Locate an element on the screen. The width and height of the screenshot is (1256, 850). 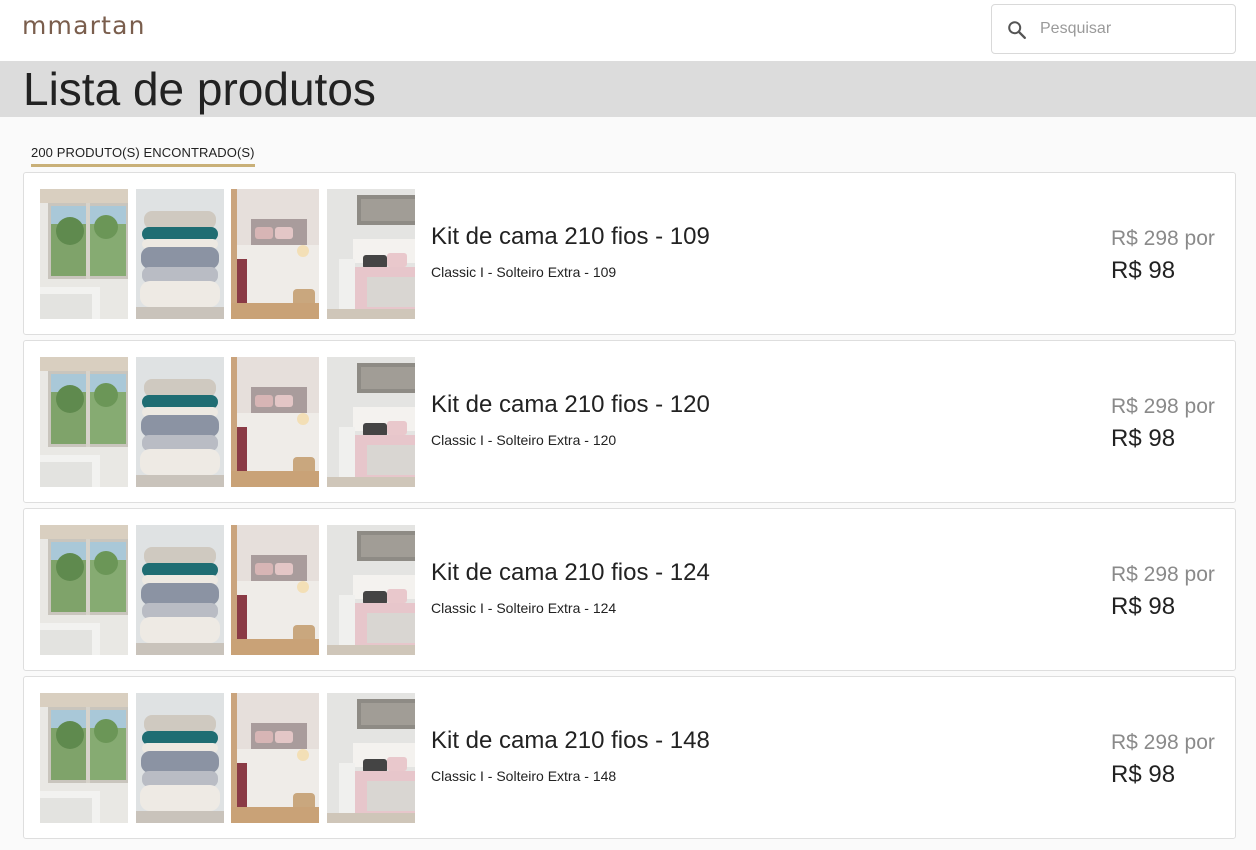
result-count: 200 PRODUTO(S) ENCONTRADO(S) is located at coordinates (143, 155).